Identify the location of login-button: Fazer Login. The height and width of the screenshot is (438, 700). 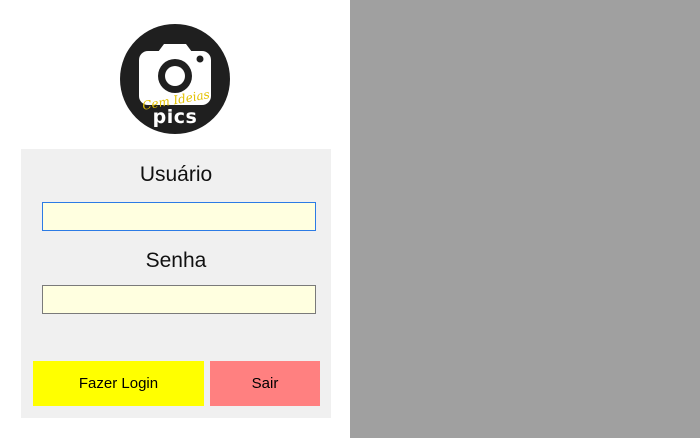
(118, 383).